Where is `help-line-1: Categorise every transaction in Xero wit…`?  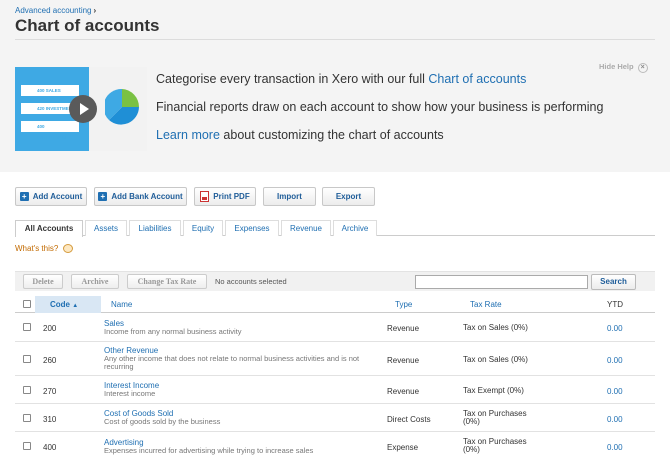 help-line-1: Categorise every transaction in Xero wit… is located at coordinates (341, 79).